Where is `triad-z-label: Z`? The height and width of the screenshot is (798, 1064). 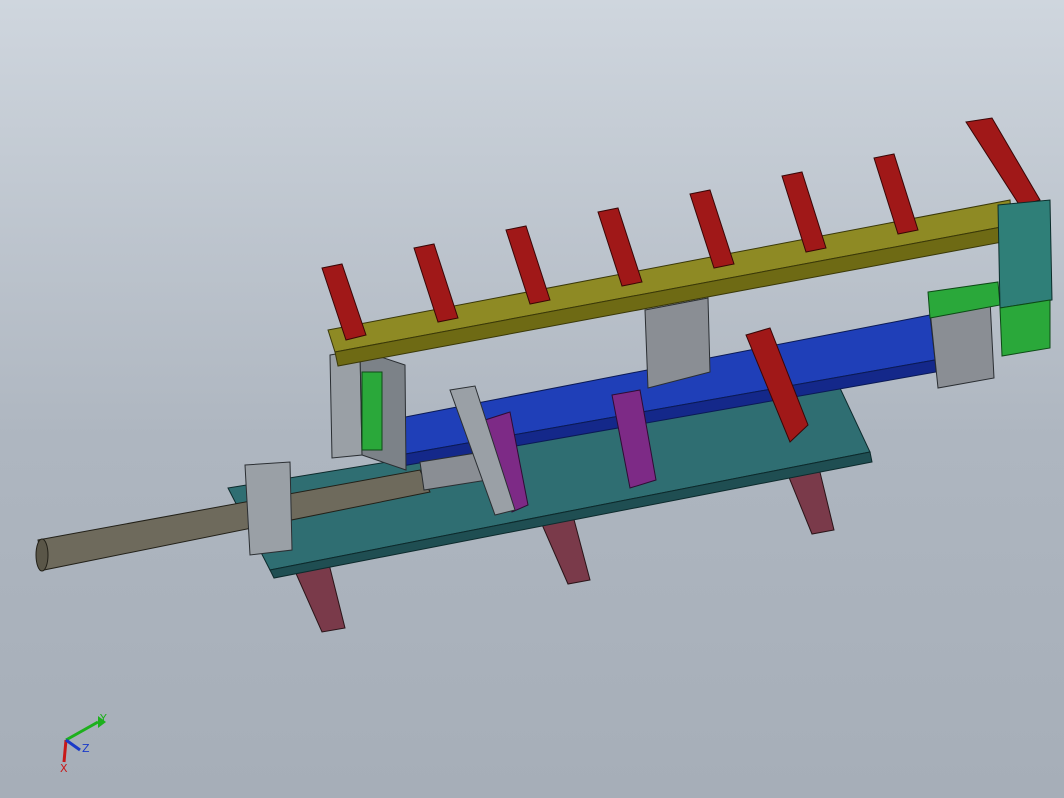 triad-z-label: Z is located at coordinates (86, 748).